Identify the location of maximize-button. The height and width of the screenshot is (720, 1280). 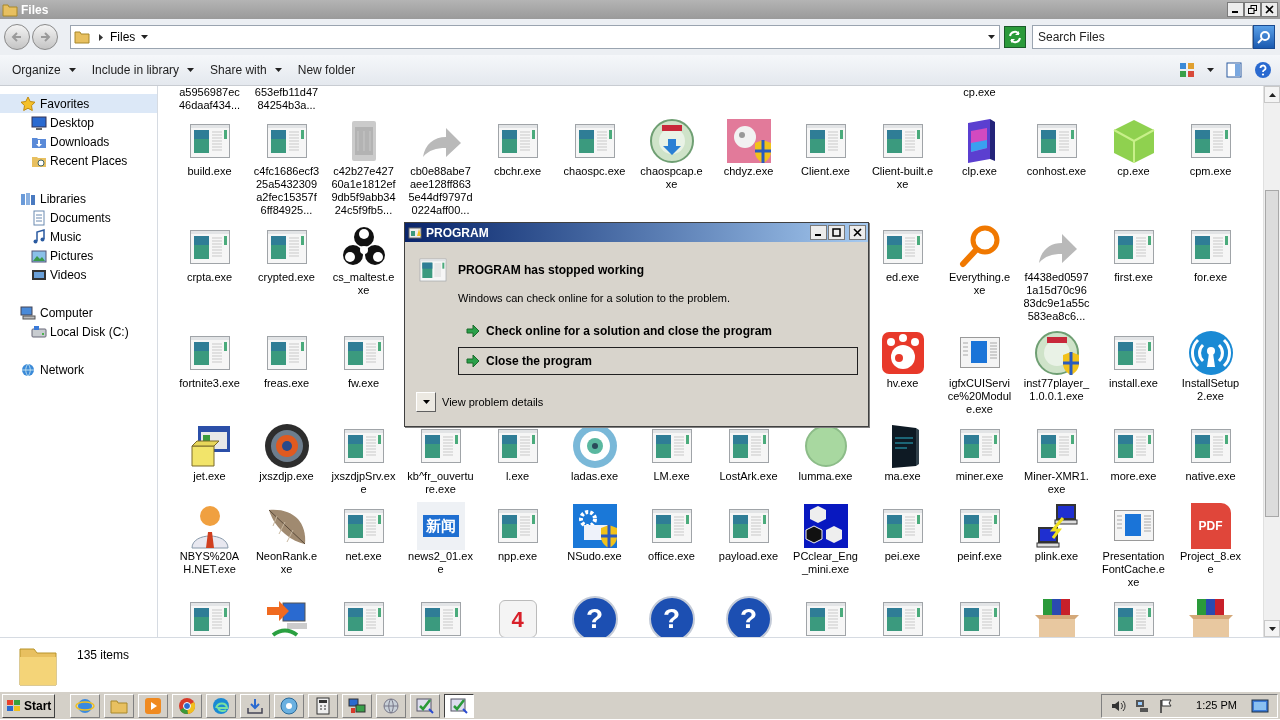
(836, 232).